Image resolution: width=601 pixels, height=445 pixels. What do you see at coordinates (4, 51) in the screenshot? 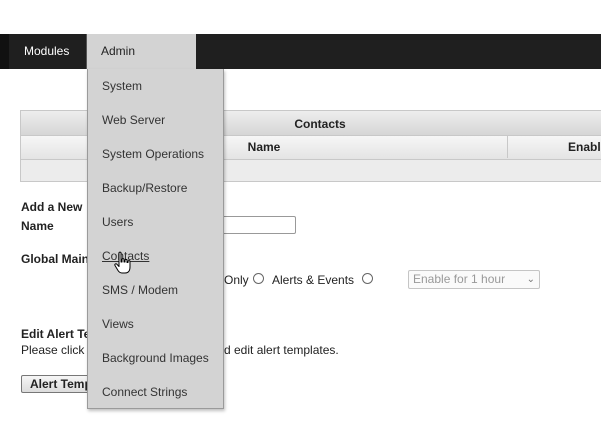
I see `nav-left-edge` at bounding box center [4, 51].